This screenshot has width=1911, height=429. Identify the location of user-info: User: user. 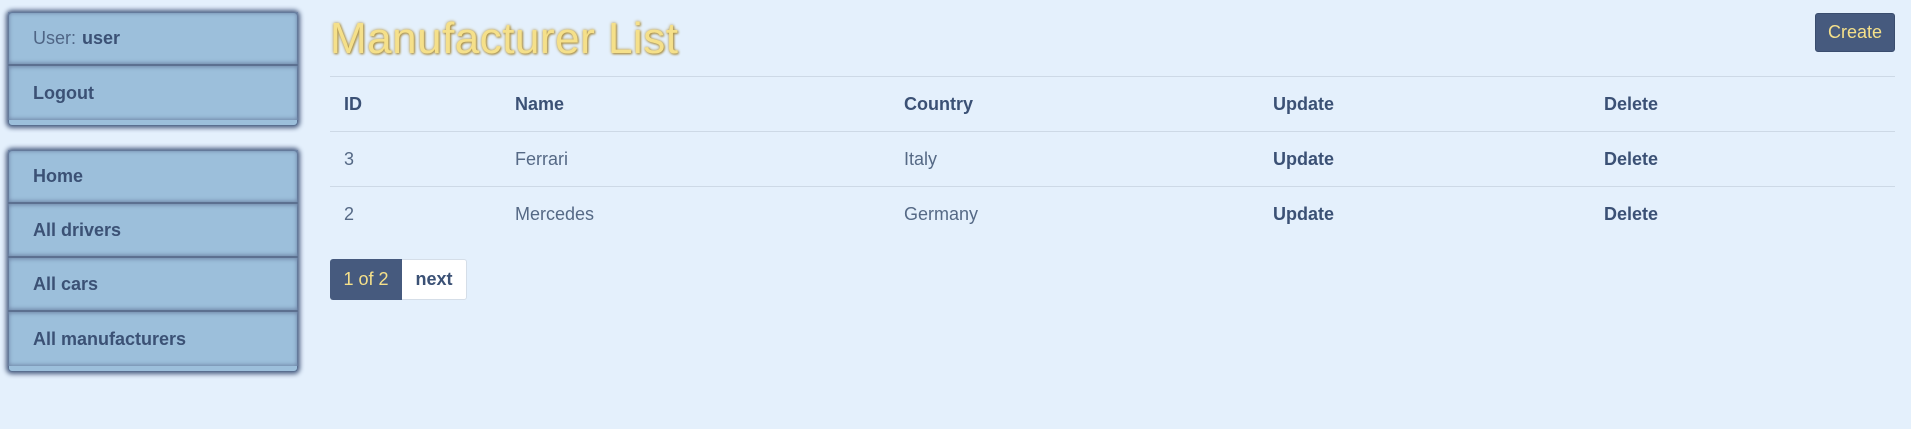
(153, 39).